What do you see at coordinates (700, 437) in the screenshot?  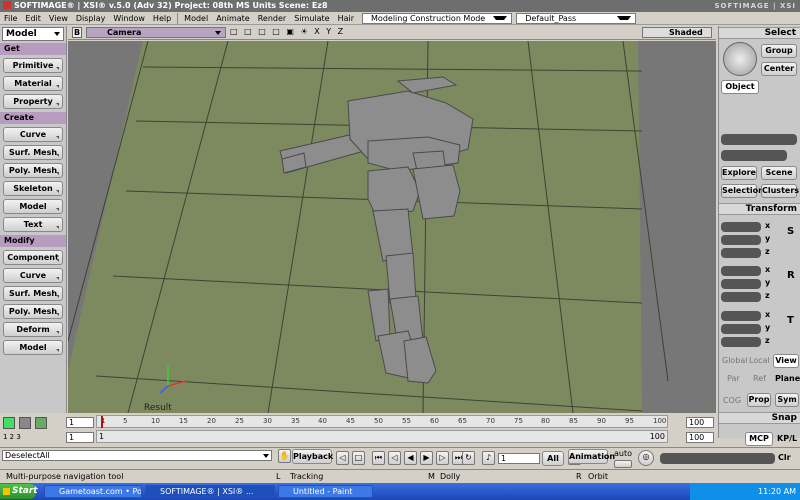 I see `timeline-end2-field: 100` at bounding box center [700, 437].